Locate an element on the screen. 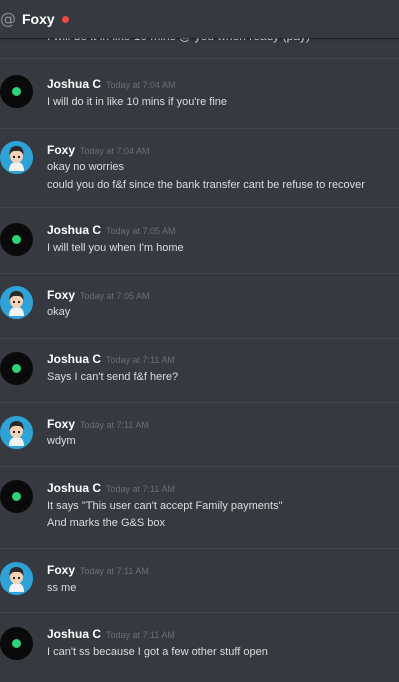 The height and width of the screenshot is (682, 399). dm-header: @ Foxy is located at coordinates (199, 19).